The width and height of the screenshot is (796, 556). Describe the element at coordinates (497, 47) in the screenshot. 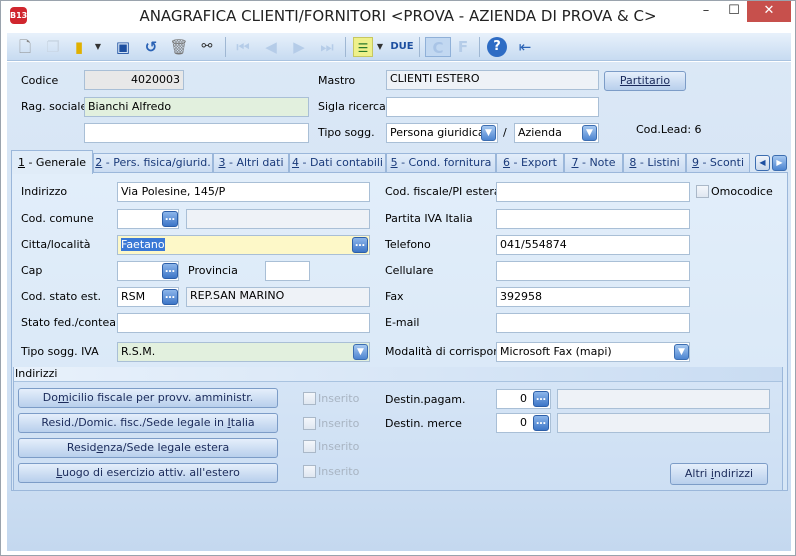

I see `help-icon: ?` at that location.